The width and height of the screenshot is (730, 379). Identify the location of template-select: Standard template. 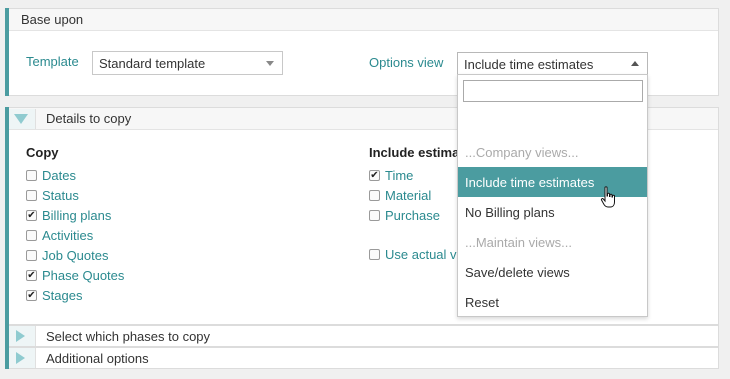
(187, 63).